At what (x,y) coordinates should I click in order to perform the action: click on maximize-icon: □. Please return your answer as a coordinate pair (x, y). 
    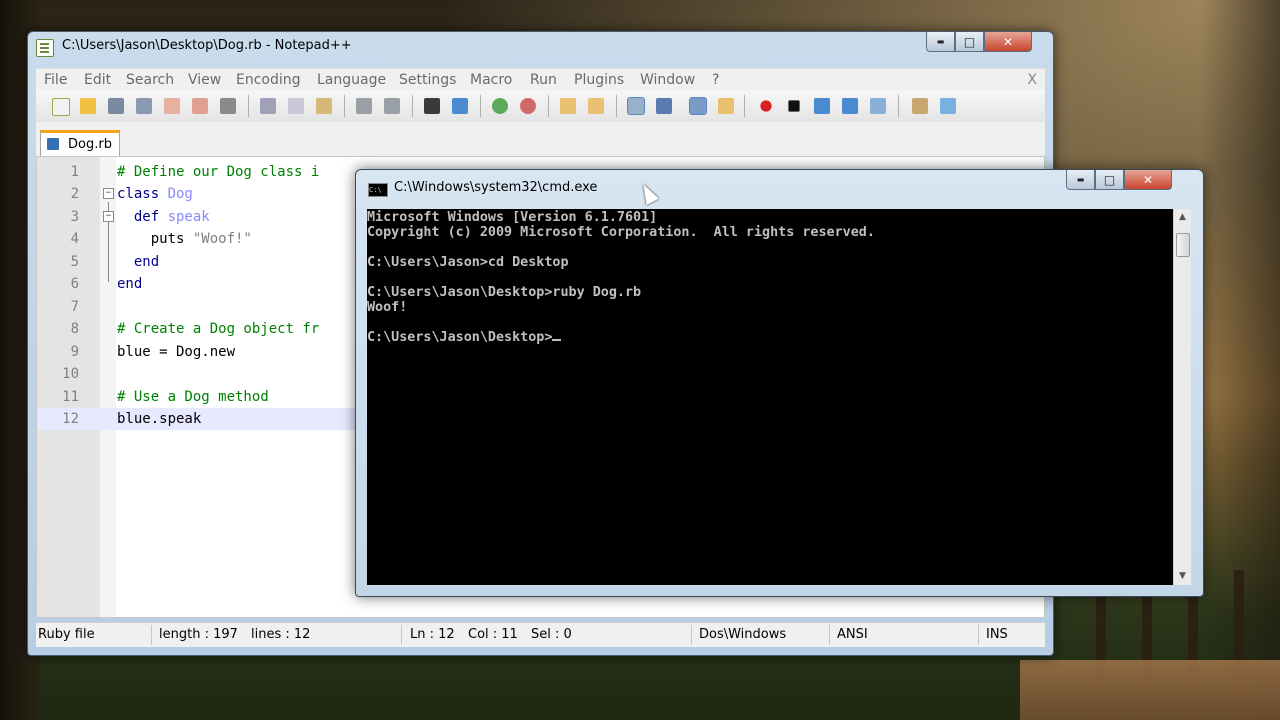
    Looking at the image, I should click on (1109, 179).